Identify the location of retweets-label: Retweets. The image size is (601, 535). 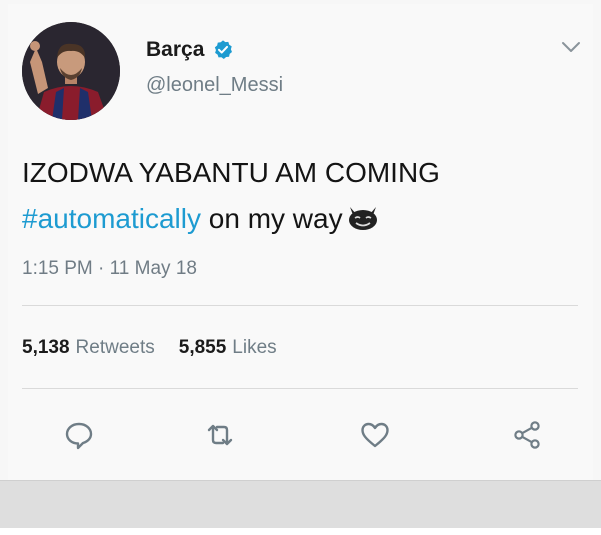
(115, 347).